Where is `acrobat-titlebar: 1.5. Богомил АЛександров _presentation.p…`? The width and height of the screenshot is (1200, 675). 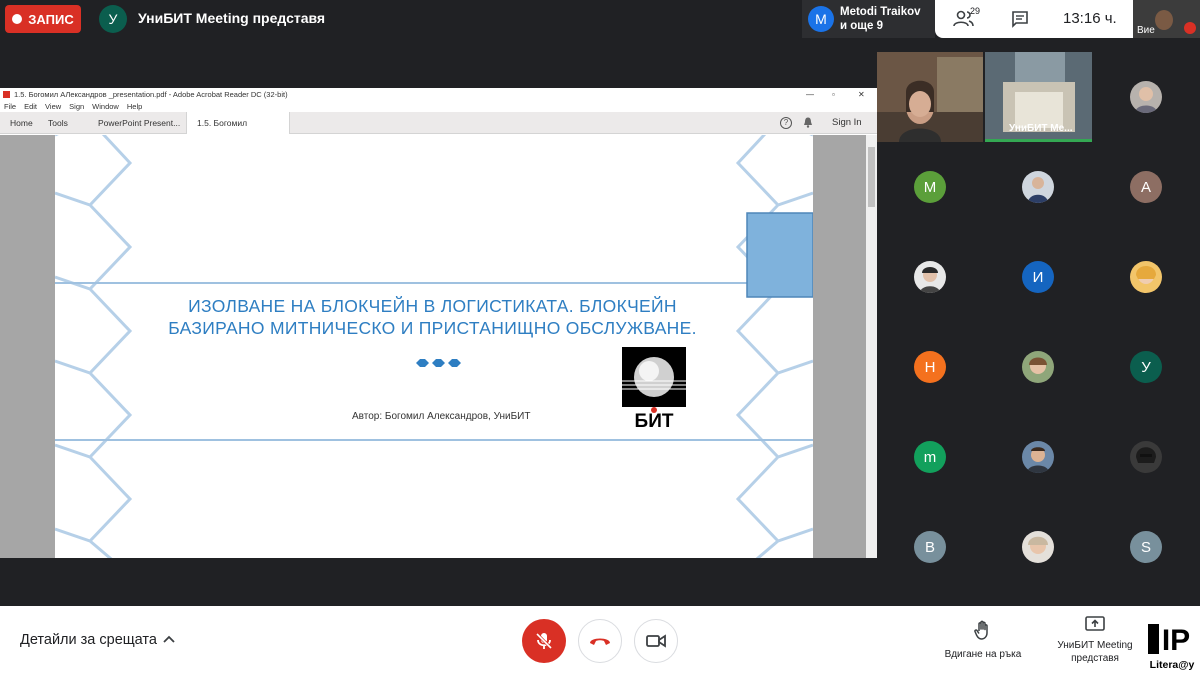
acrobat-titlebar: 1.5. Богомил АЛександров _presentation.p… is located at coordinates (438, 94).